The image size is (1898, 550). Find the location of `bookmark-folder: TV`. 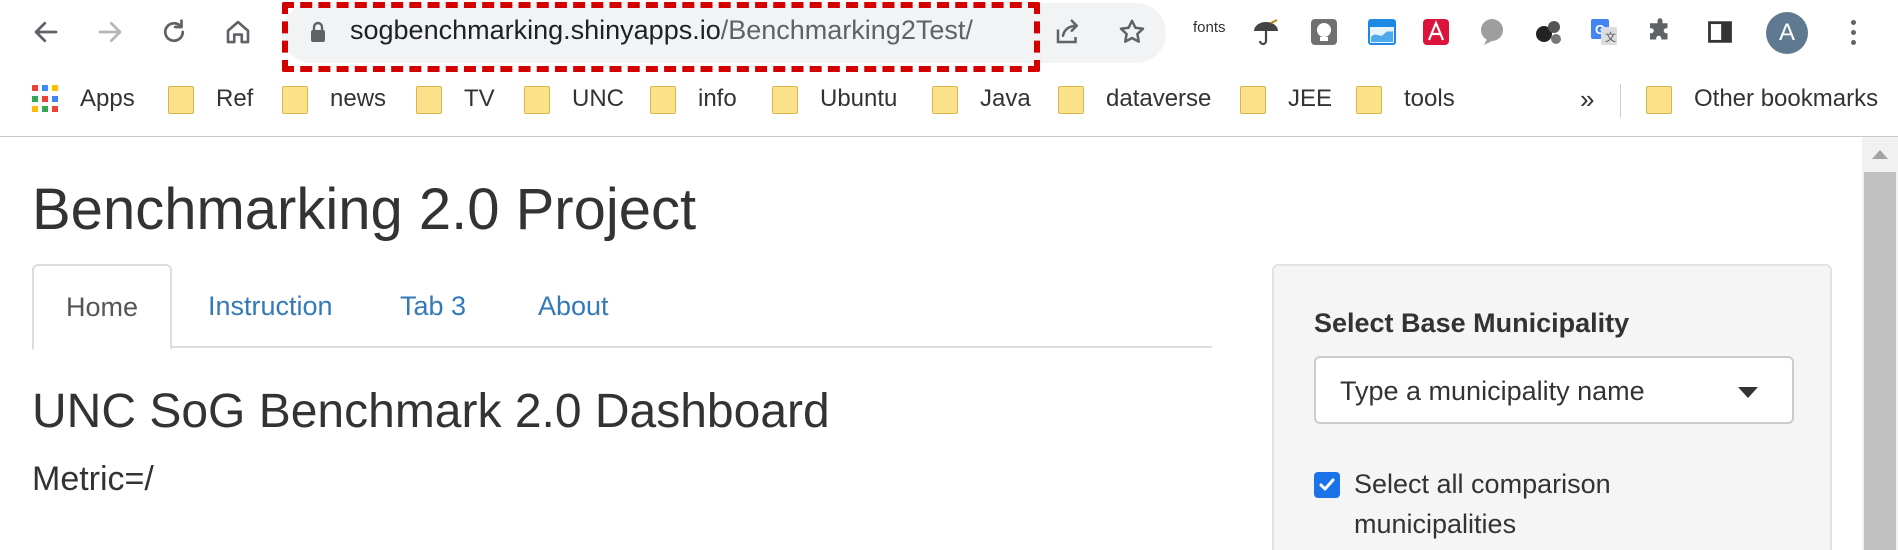

bookmark-folder: TV is located at coordinates (455, 99).